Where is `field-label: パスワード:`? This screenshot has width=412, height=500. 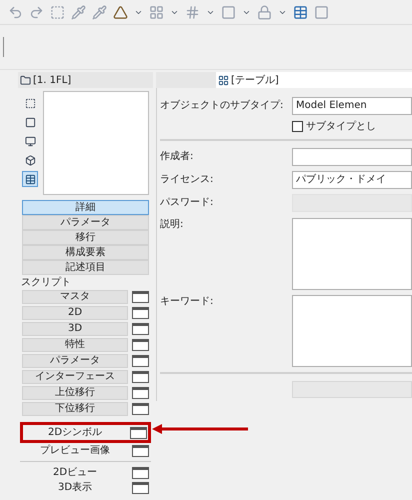 field-label: パスワード: is located at coordinates (187, 203).